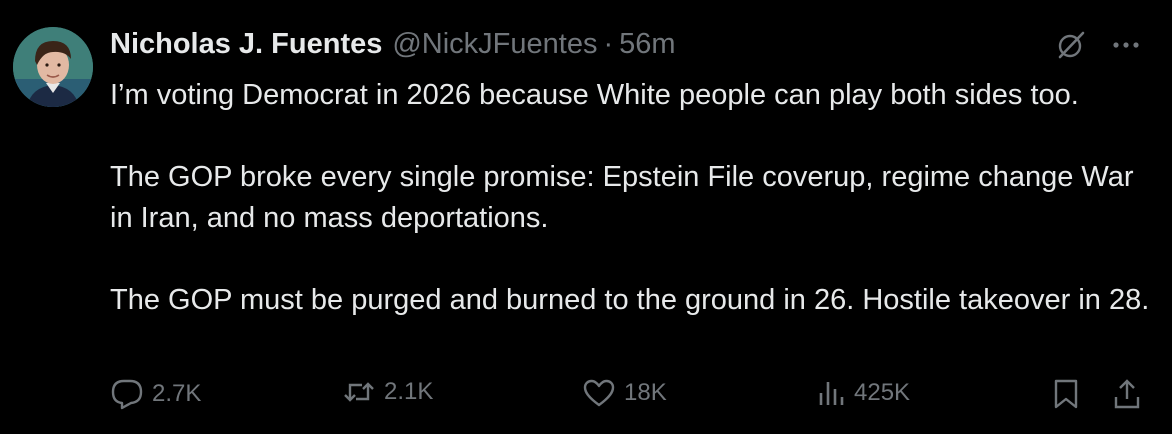 This screenshot has width=1172, height=434. I want to click on views-chart-icon, so click(831, 393).